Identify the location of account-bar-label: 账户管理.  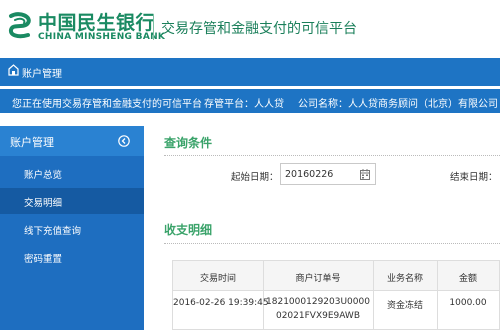
(42, 72).